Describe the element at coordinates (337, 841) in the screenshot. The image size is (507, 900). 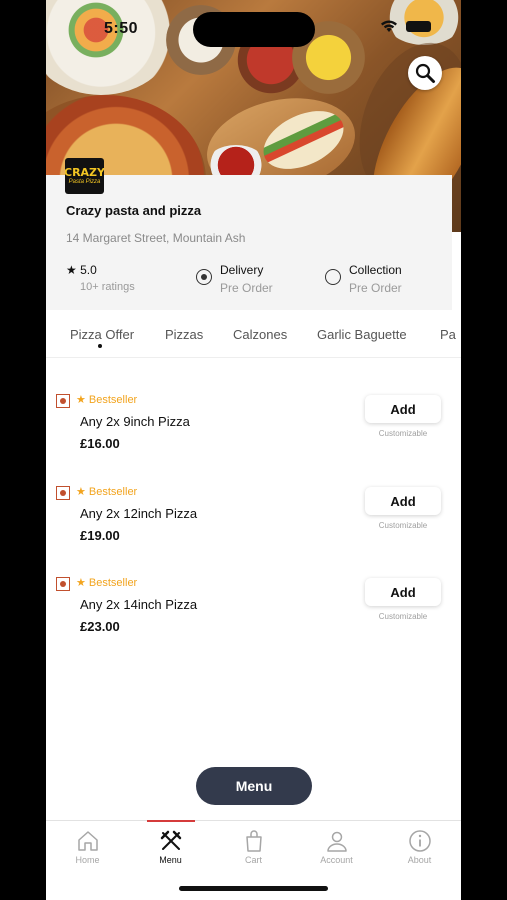
I see `person-icon` at that location.